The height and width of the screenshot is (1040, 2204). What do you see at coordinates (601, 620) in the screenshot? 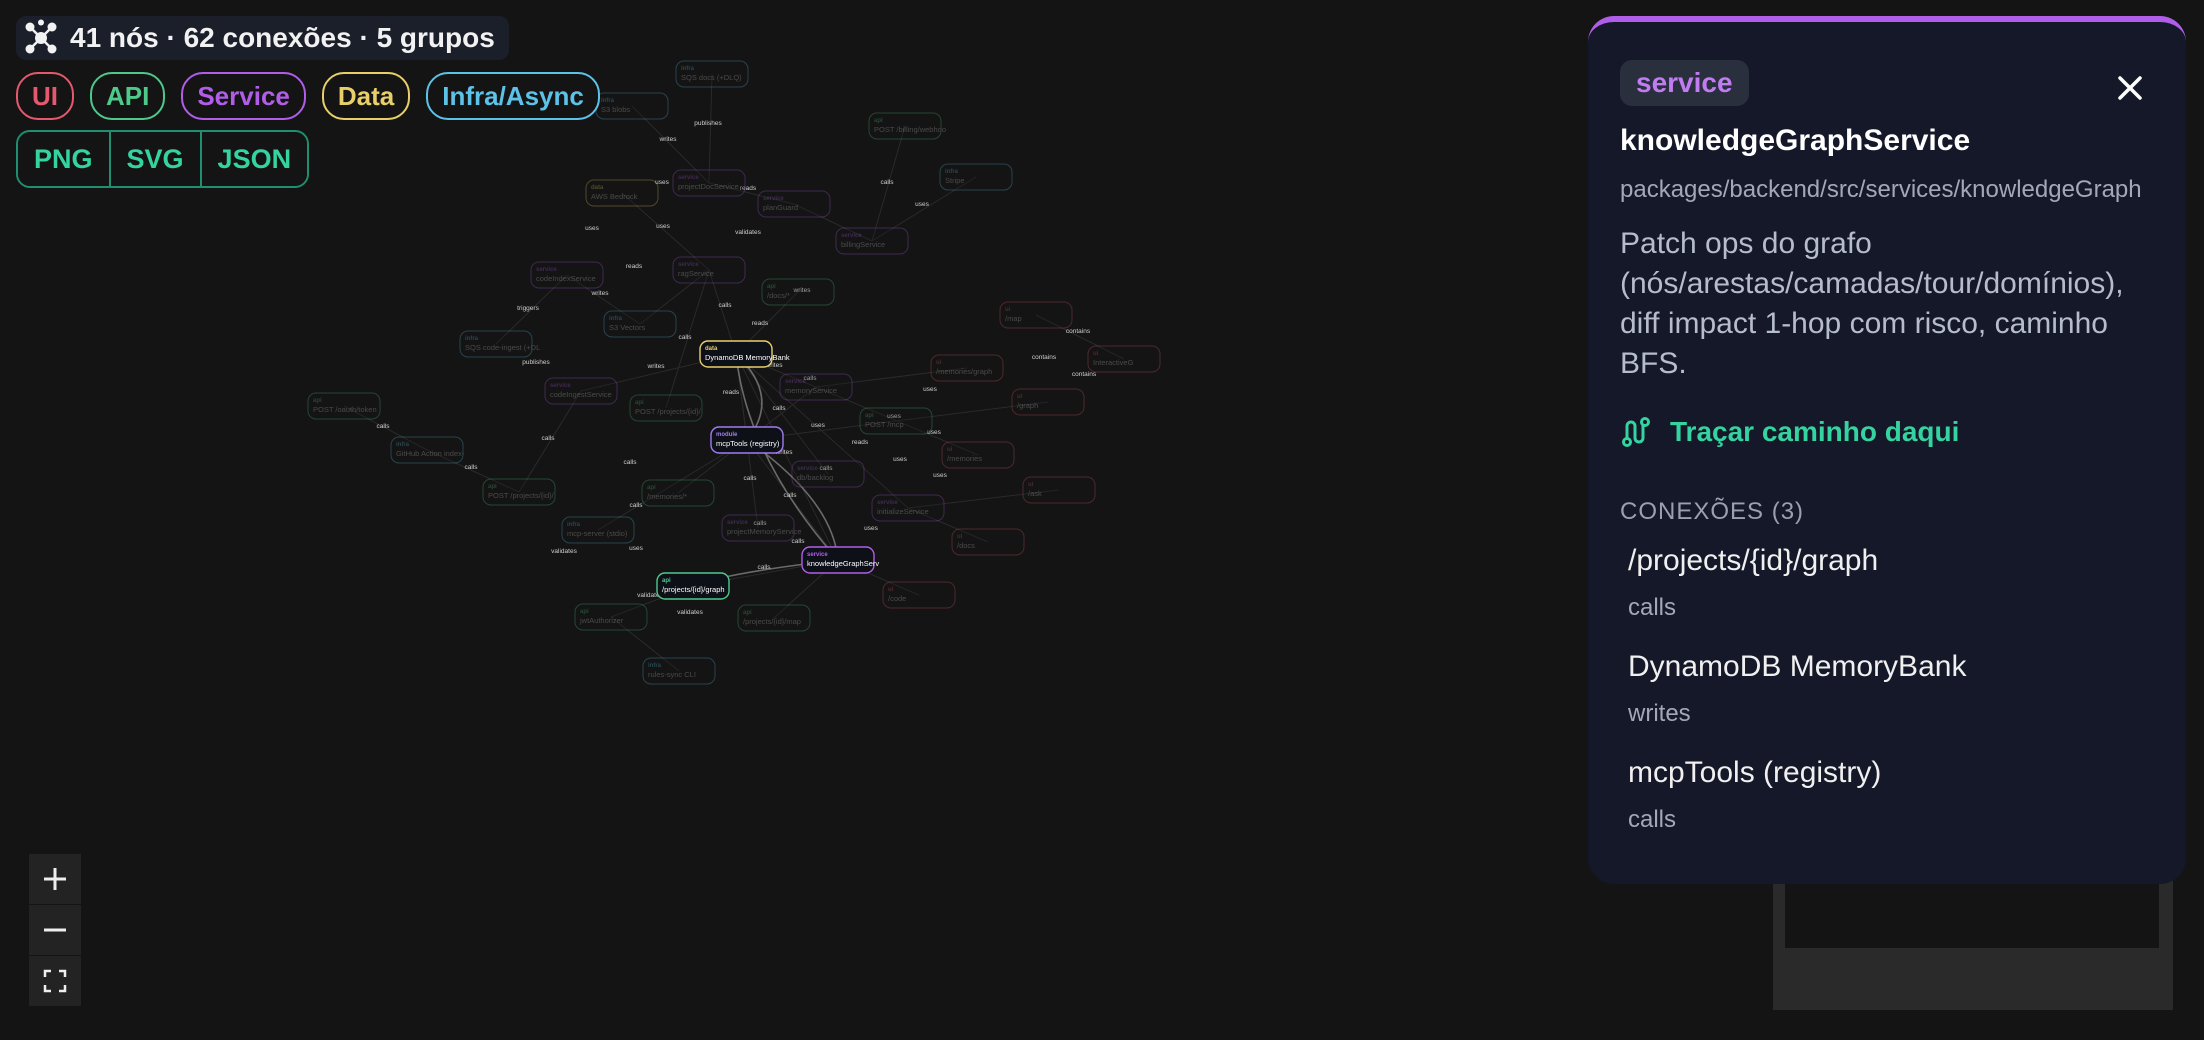
I see `node-label: jwtAuthorizer` at bounding box center [601, 620].